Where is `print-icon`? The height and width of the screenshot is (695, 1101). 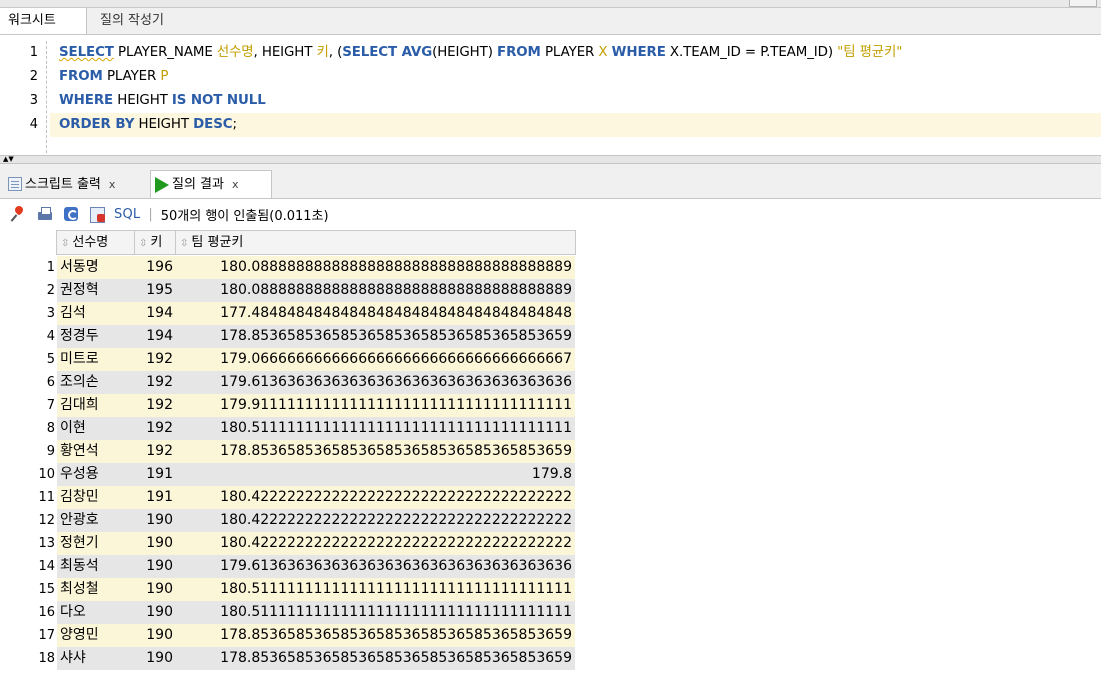 print-icon is located at coordinates (45, 214).